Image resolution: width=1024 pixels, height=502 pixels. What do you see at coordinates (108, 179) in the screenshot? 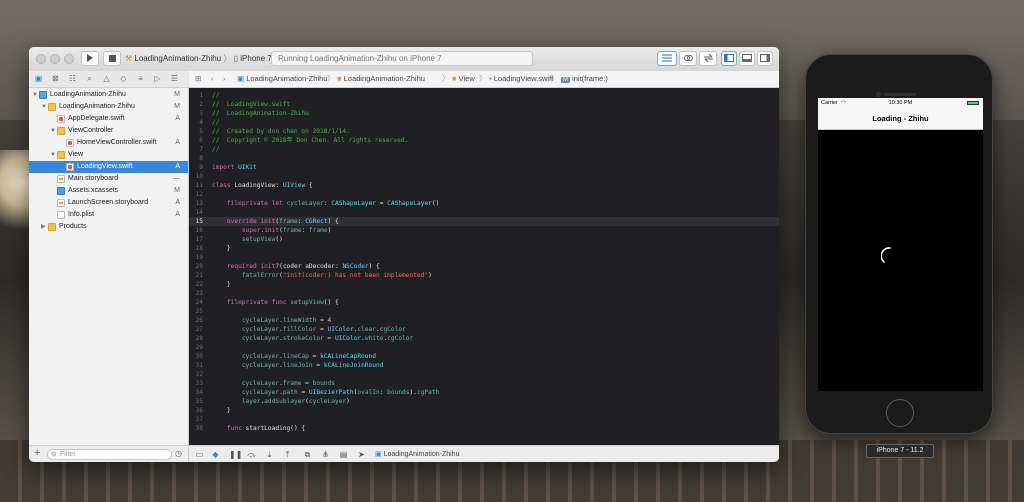
I see `nav-item-file: Main.storyboard —` at bounding box center [108, 179].